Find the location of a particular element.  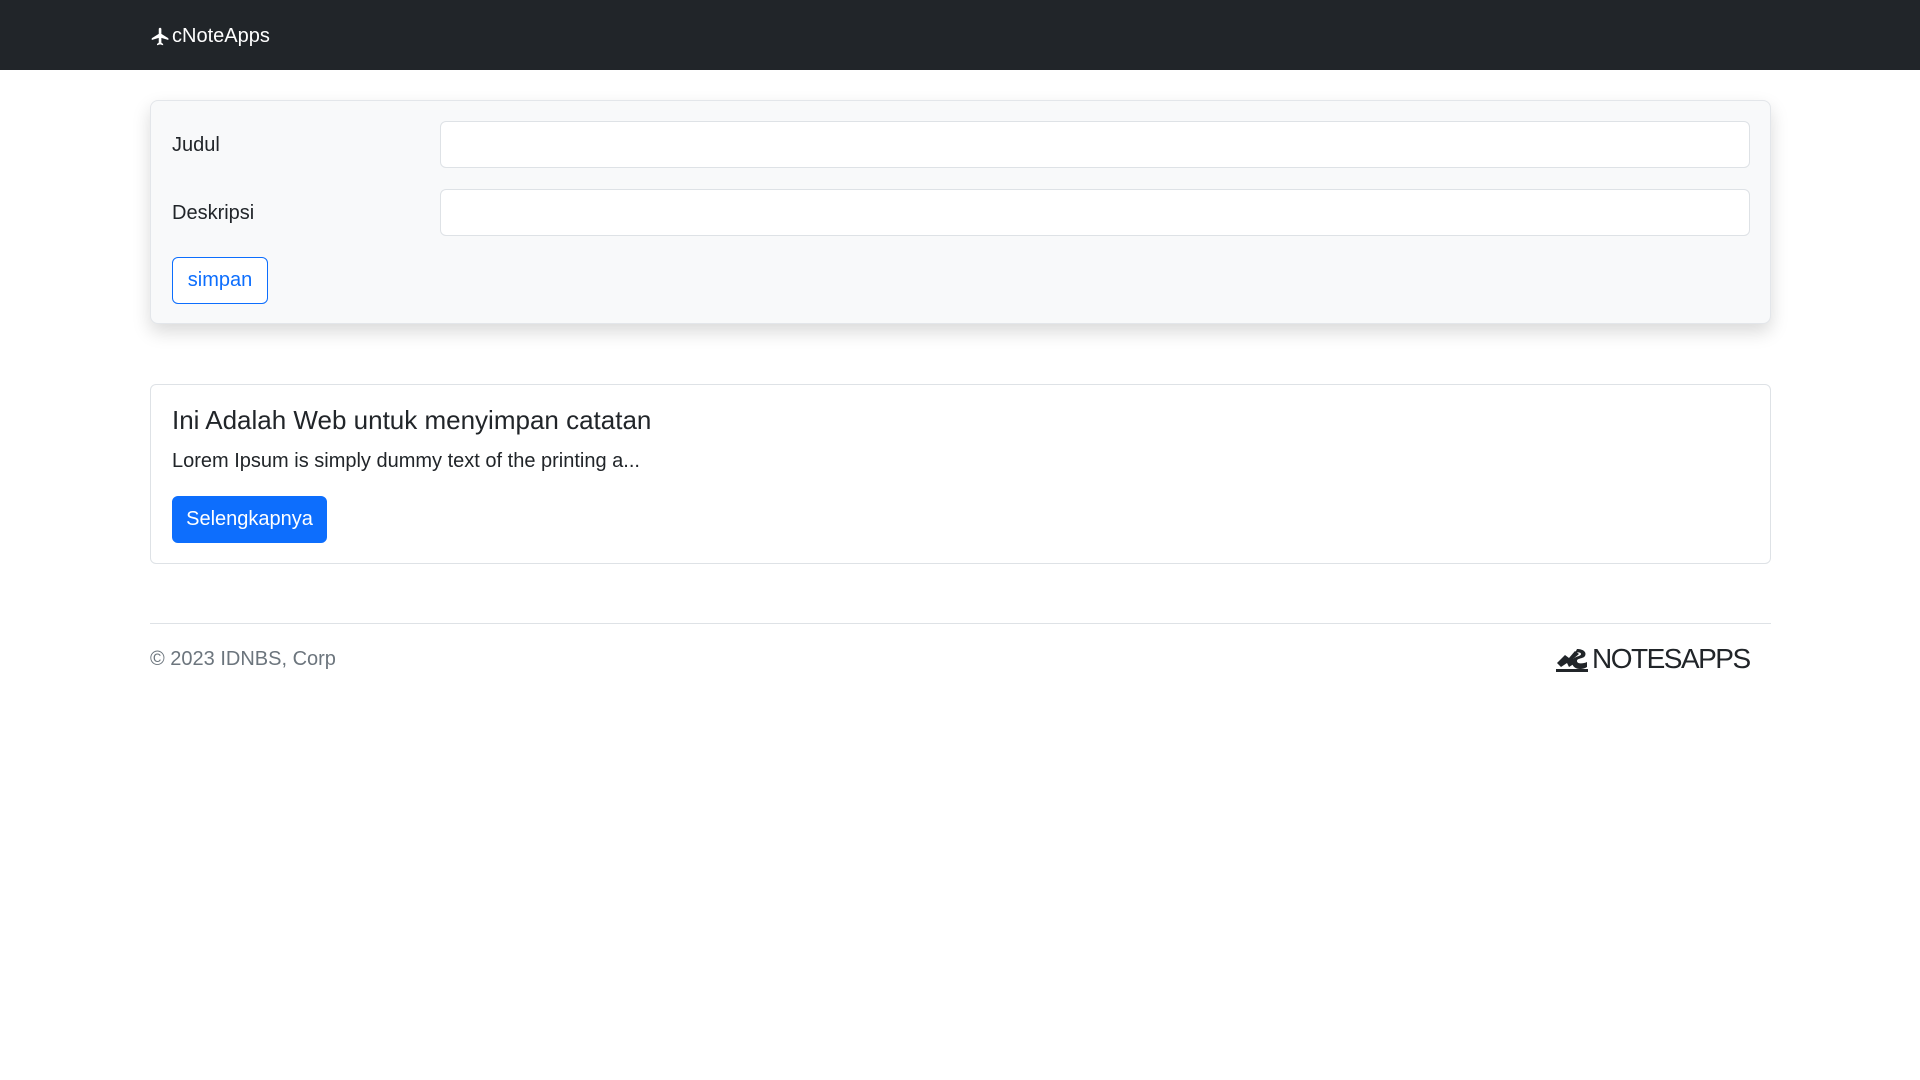

notesapps-logo-icon is located at coordinates (1572, 660).